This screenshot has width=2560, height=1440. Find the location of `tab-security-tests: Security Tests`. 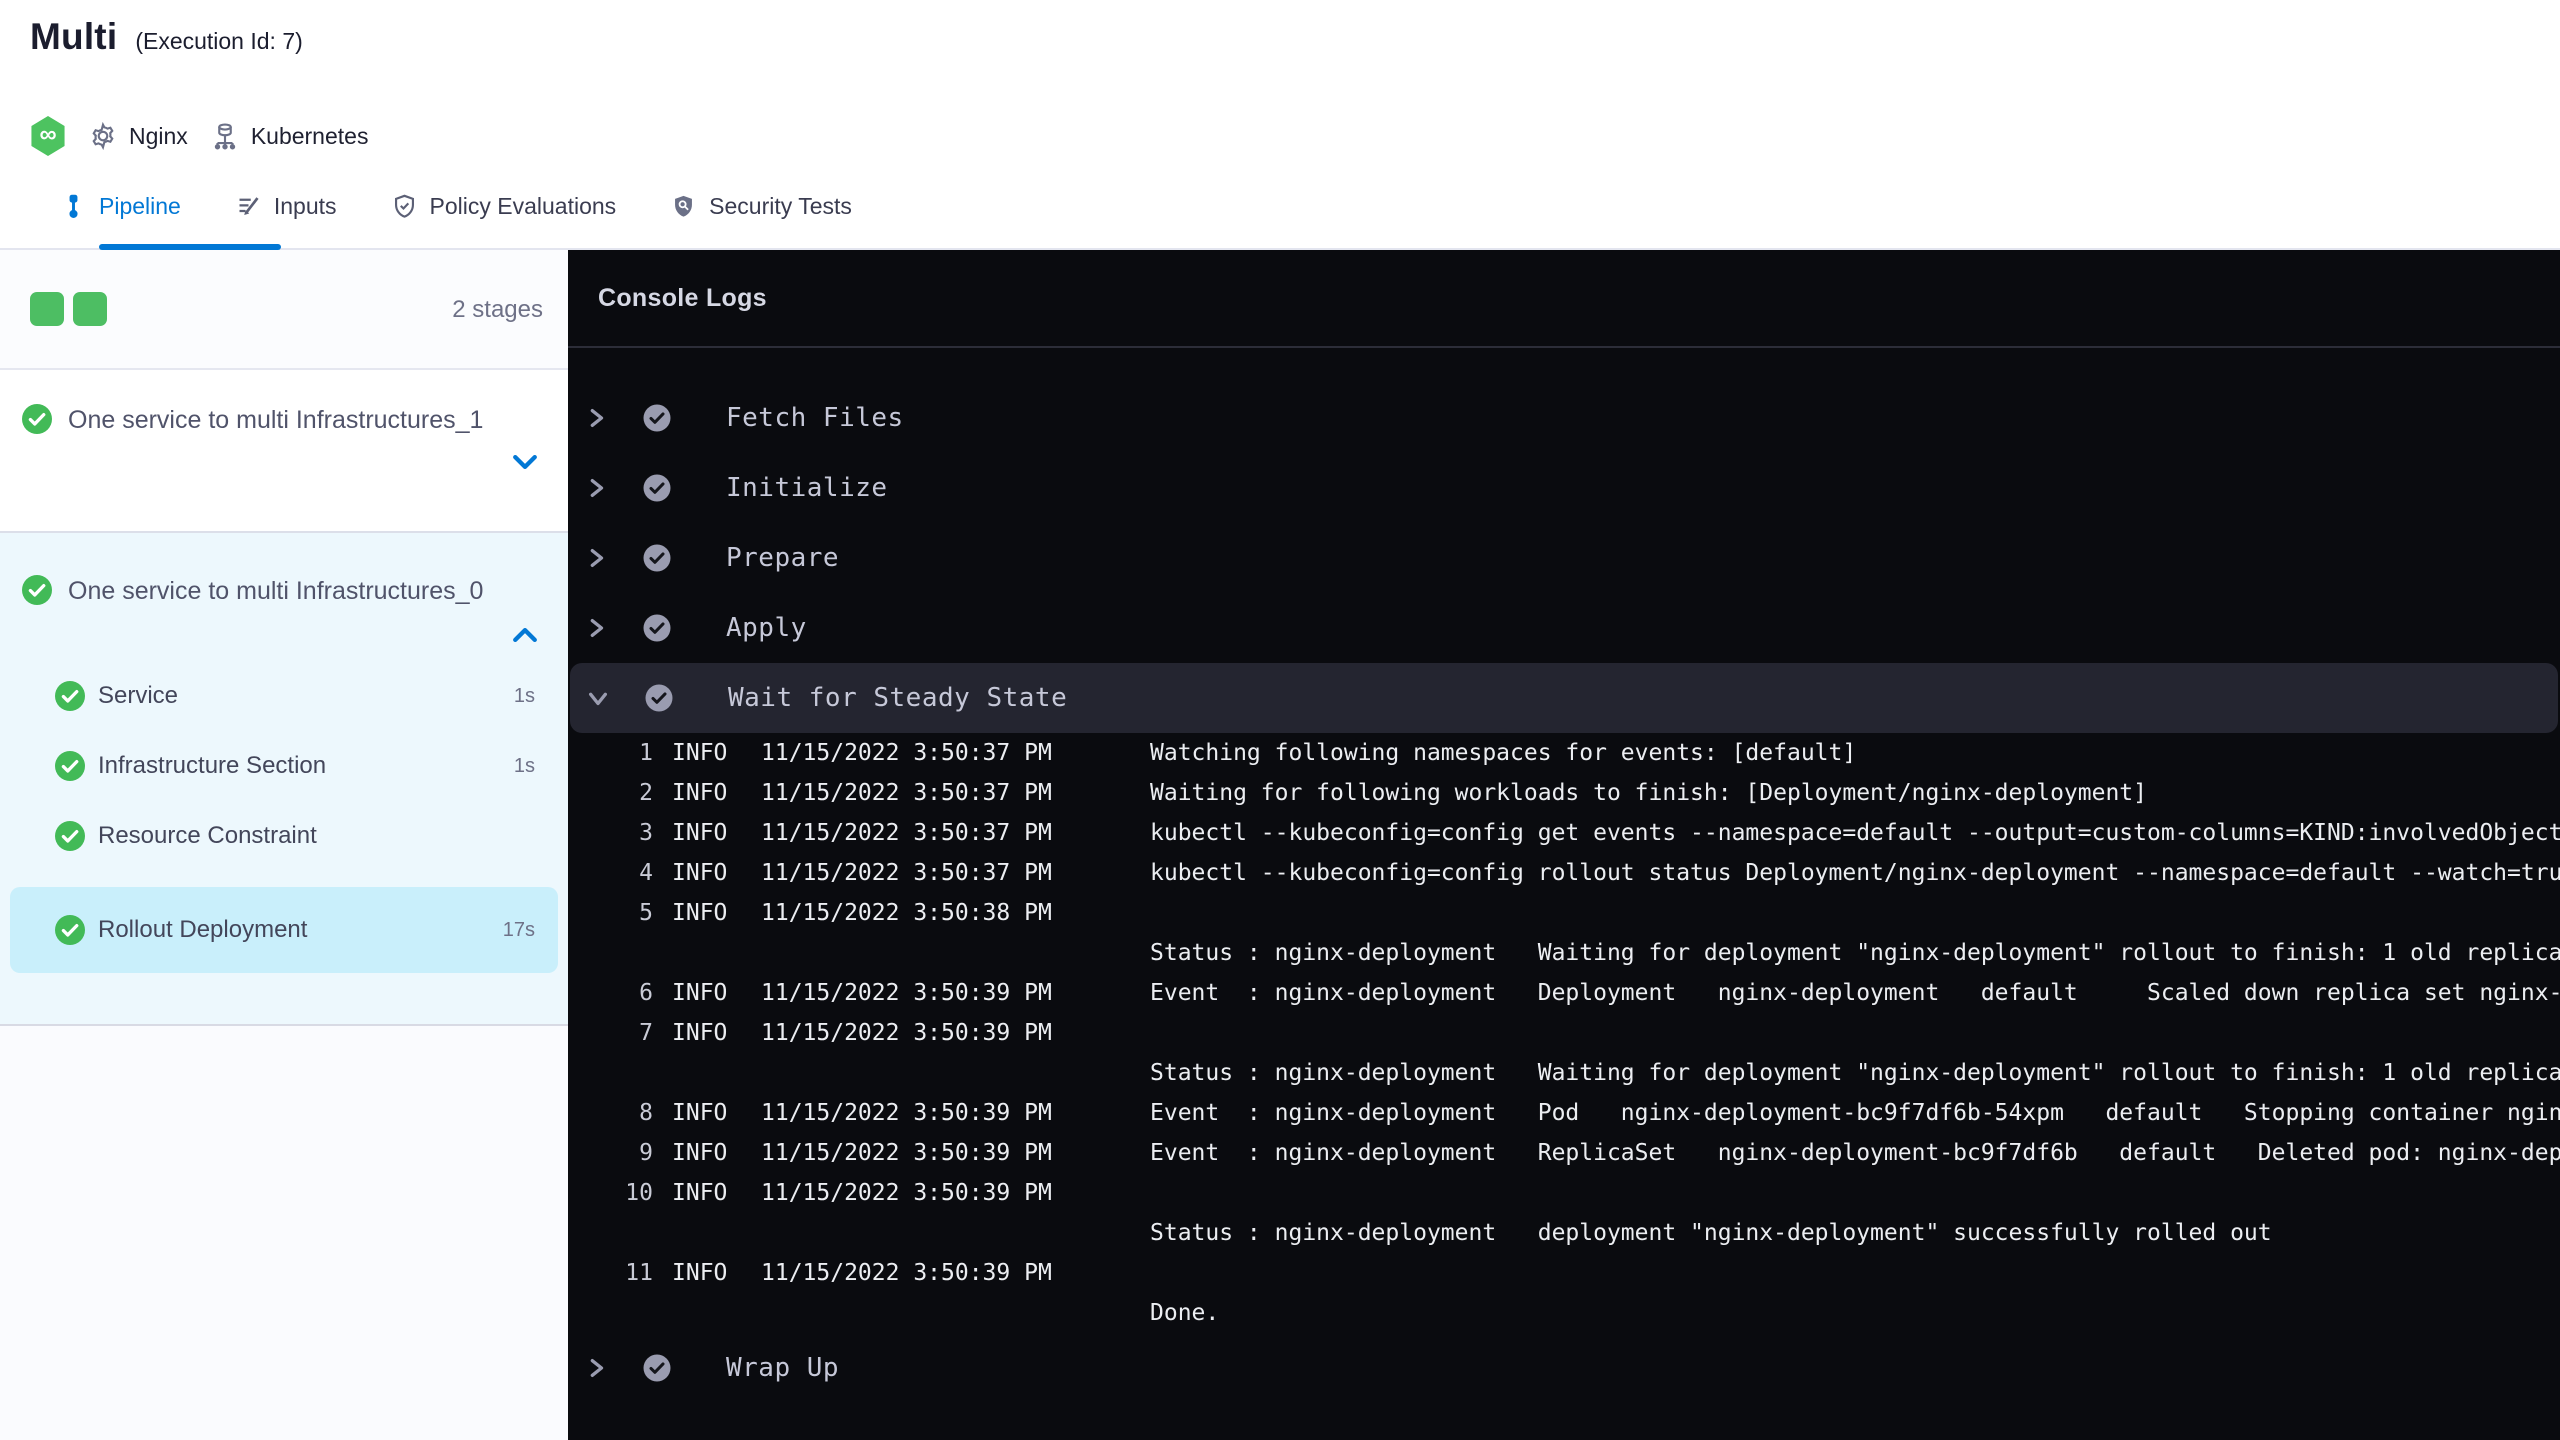

tab-security-tests: Security Tests is located at coordinates (761, 206).